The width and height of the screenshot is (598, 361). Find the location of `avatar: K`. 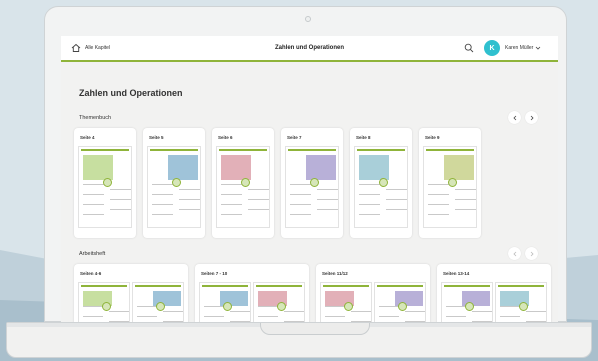

avatar: K is located at coordinates (492, 48).